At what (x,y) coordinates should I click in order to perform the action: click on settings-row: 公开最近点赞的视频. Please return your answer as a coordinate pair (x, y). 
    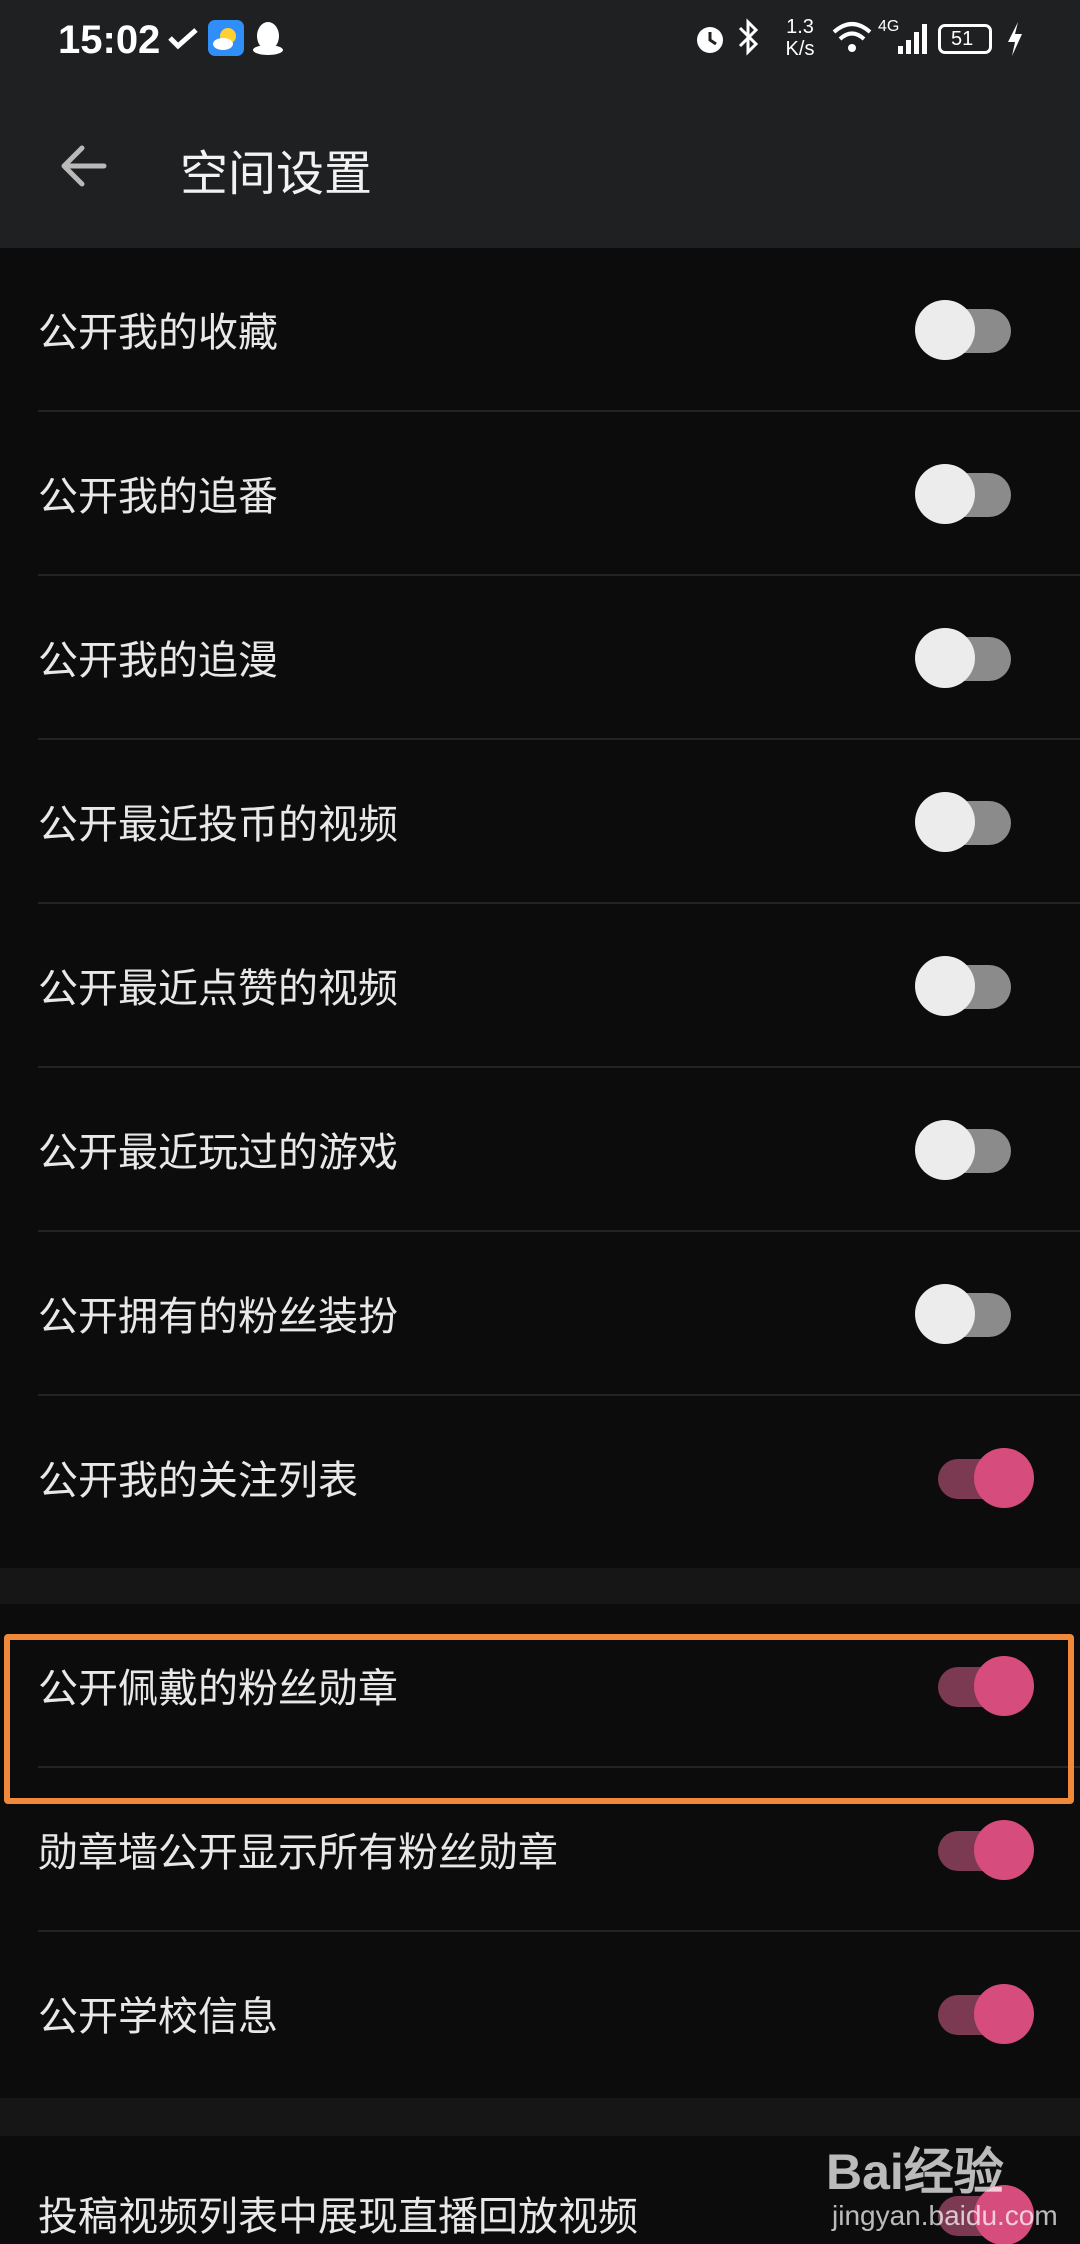
    Looking at the image, I should click on (540, 986).